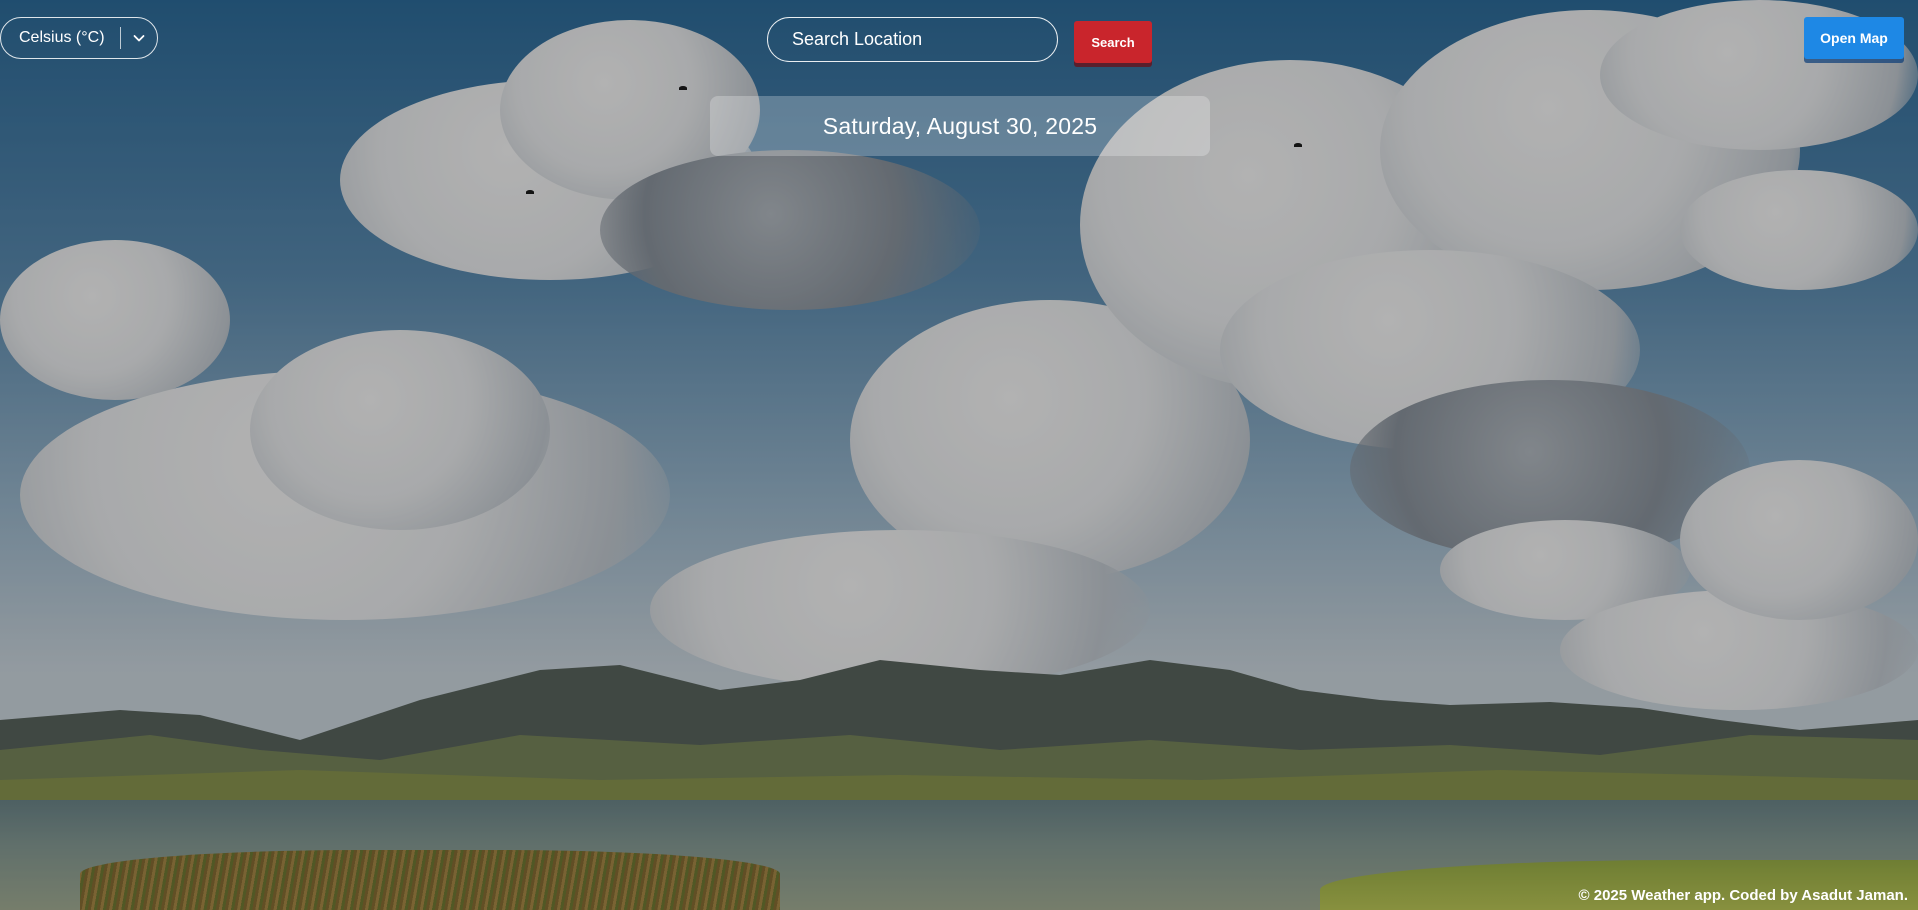 This screenshot has width=1918, height=910. What do you see at coordinates (1854, 38) in the screenshot?
I see `open-map-button: Open Map` at bounding box center [1854, 38].